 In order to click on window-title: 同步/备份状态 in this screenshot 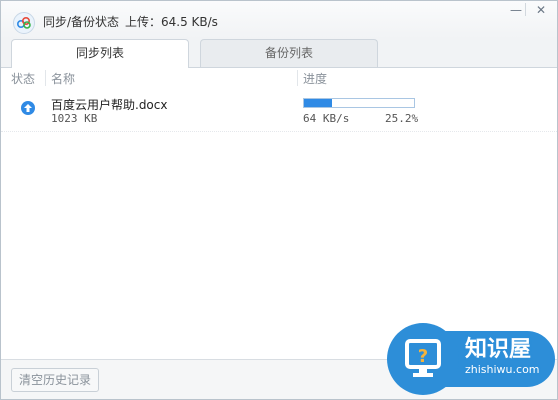, I will do `click(81, 22)`.